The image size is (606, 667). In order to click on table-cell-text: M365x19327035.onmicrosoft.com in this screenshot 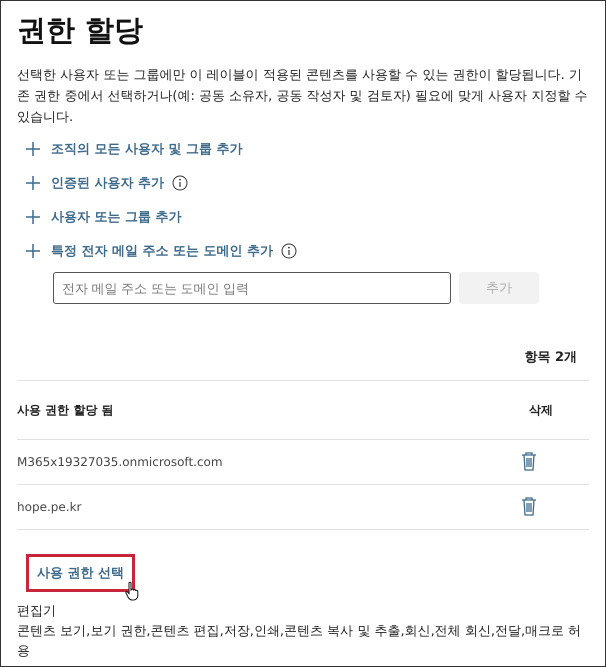, I will do `click(120, 462)`.